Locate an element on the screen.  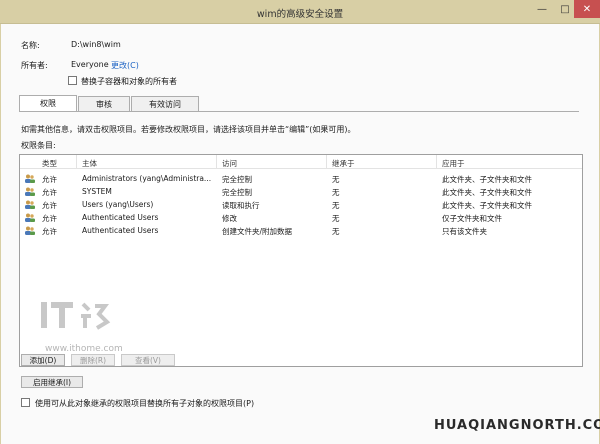
close-button: ✕ is located at coordinates (587, 9).